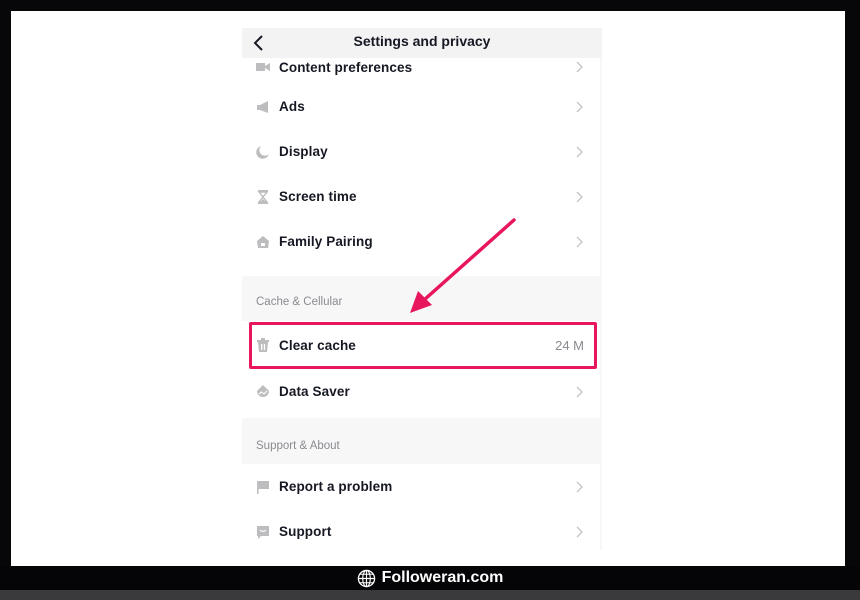  What do you see at coordinates (421, 345) in the screenshot?
I see `row-clear-cache: Clear cache 24 M` at bounding box center [421, 345].